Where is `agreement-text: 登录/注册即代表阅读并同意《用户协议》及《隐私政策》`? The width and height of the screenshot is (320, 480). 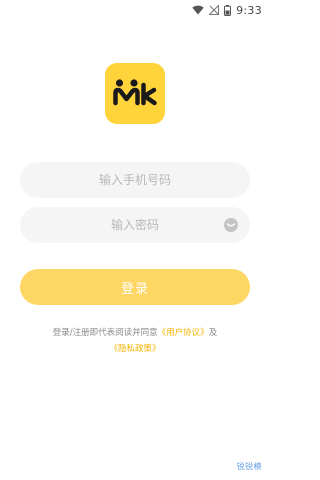
agreement-text: 登录/注册即代表阅读并同意《用户协议》及《隐私政策》 is located at coordinates (135, 341).